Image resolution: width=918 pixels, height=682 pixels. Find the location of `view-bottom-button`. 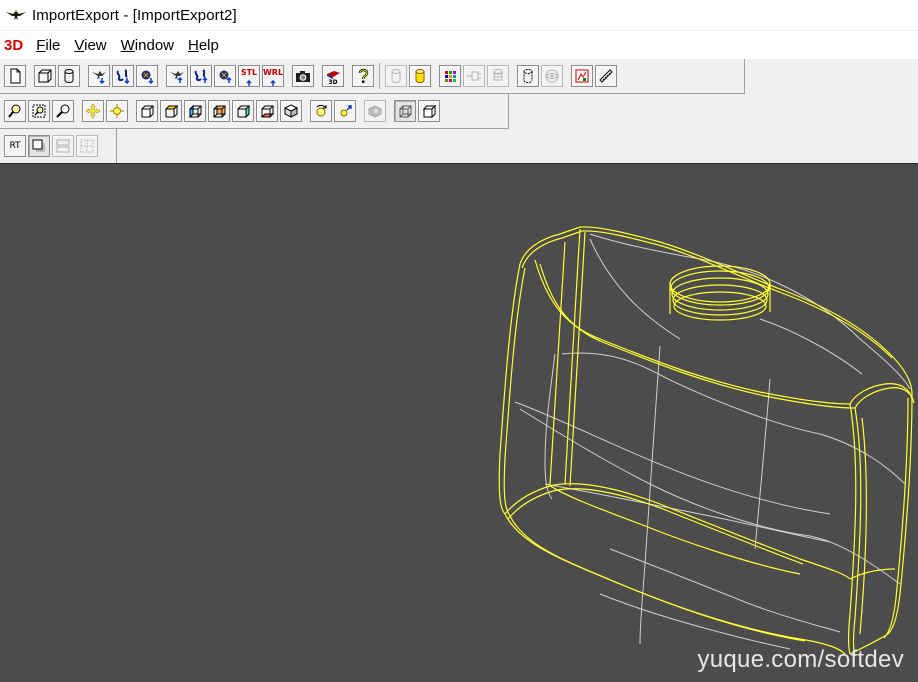

view-bottom-button is located at coordinates (267, 111).